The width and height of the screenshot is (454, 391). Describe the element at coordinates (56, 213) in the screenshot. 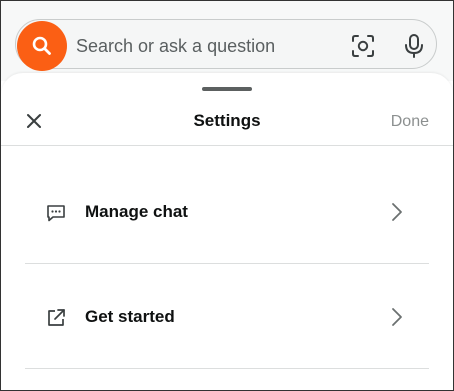

I see `chat-bubble-icon` at that location.